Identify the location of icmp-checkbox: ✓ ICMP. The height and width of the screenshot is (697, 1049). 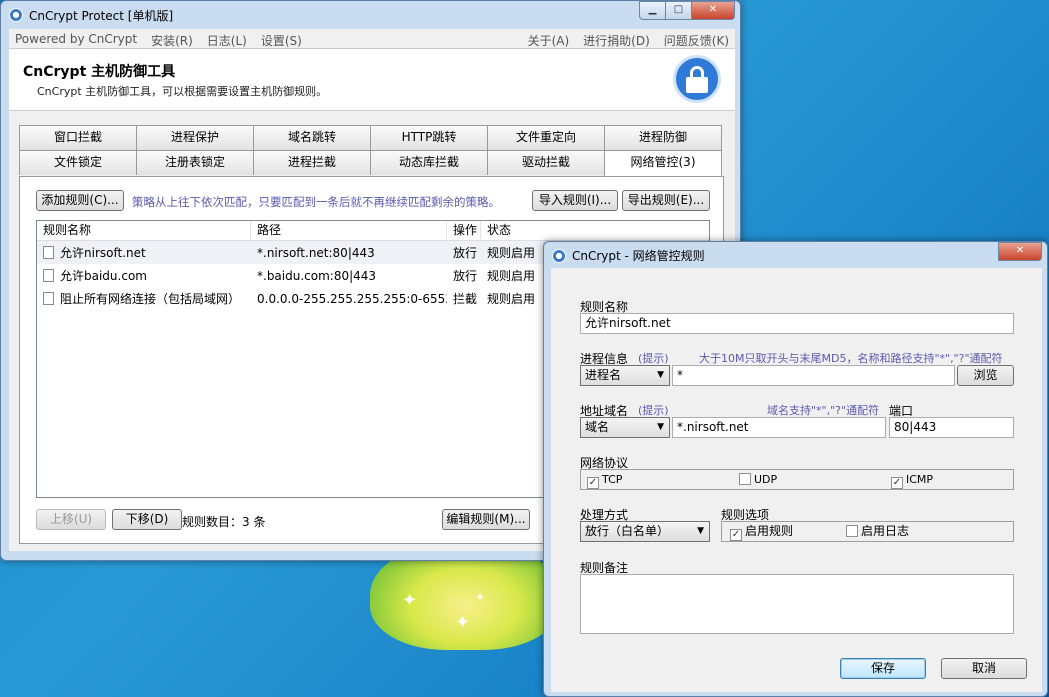
(912, 481).